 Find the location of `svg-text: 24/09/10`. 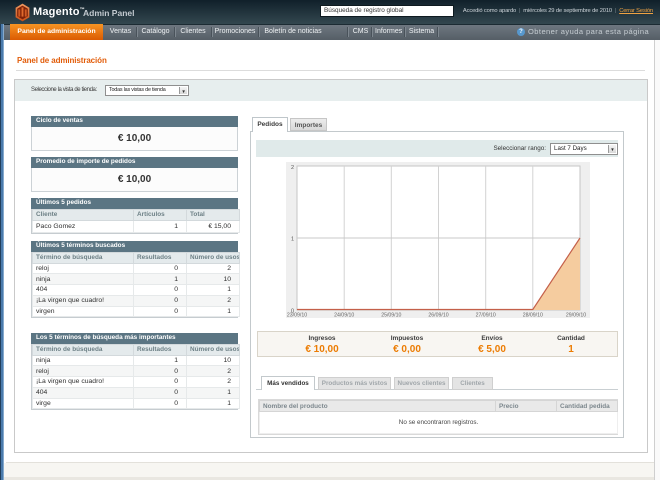

svg-text: 24/09/10 is located at coordinates (344, 316).